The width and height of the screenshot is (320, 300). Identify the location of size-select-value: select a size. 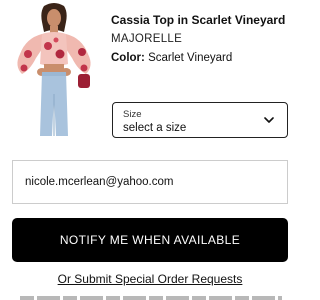
(155, 128).